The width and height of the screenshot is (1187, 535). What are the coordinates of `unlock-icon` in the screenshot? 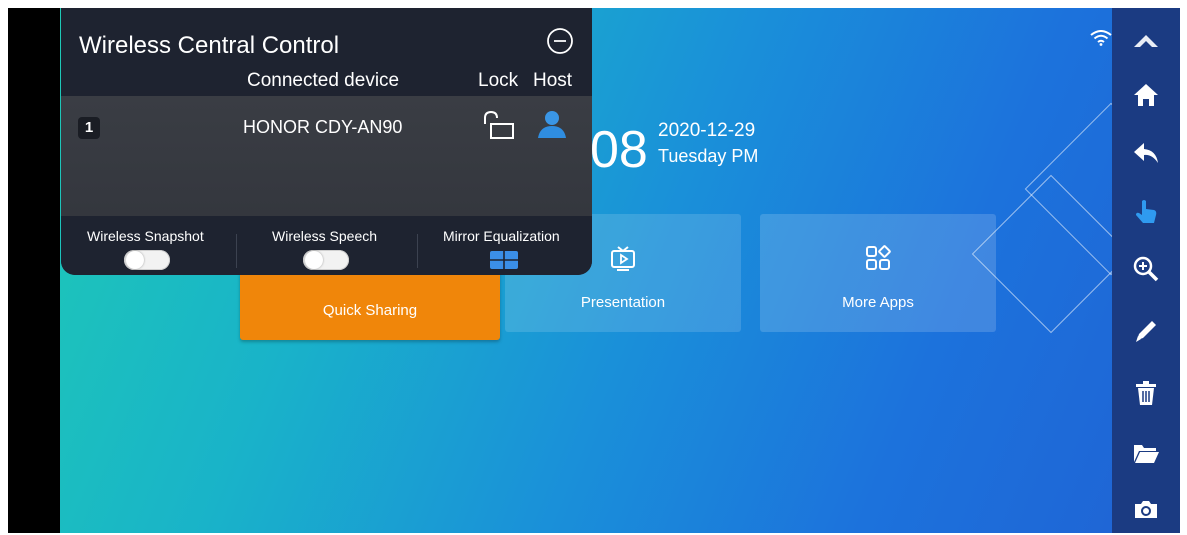 It's located at (499, 125).